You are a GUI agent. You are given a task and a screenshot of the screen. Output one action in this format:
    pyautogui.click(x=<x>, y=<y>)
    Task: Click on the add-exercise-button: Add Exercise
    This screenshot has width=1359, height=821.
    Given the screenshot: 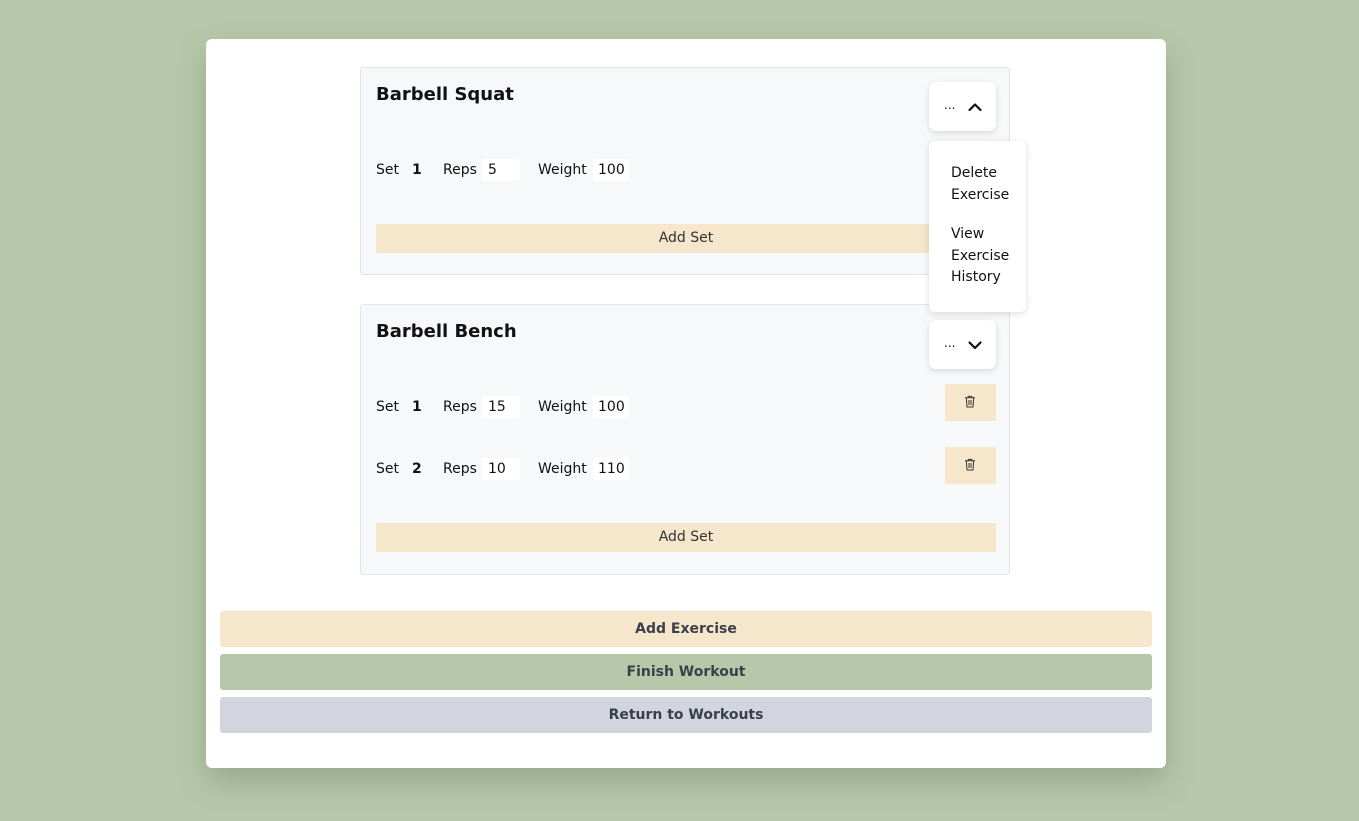 What is the action you would take?
    pyautogui.click(x=686, y=629)
    